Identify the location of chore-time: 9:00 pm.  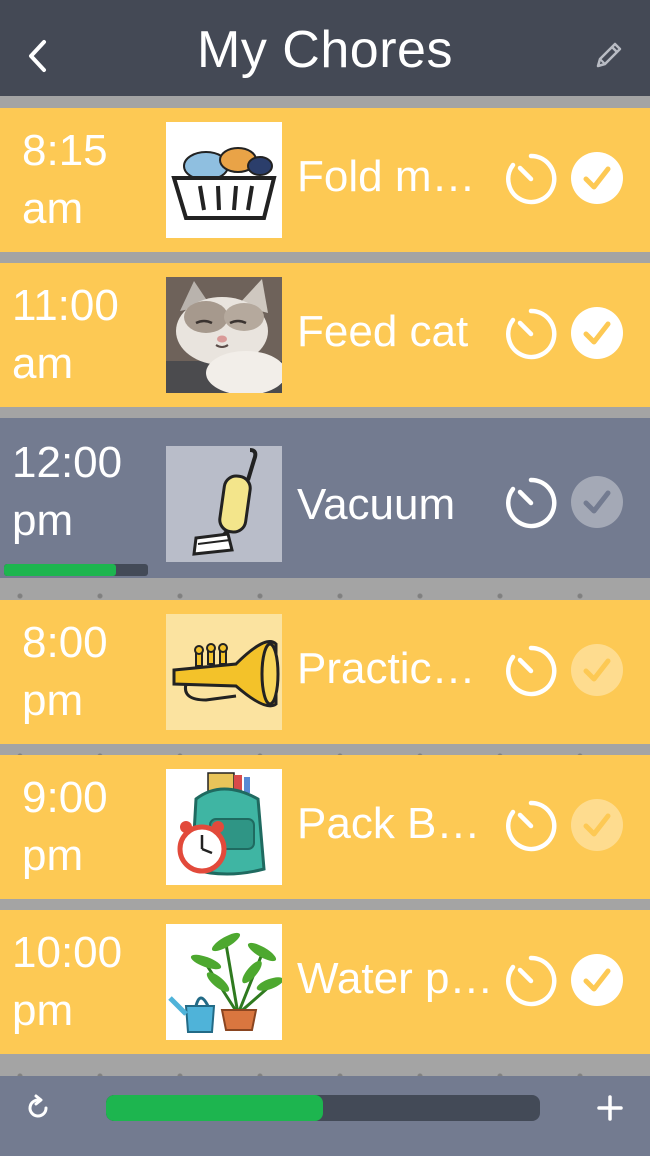
(83, 827).